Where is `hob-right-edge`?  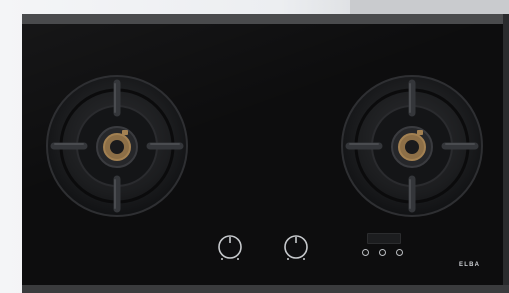
hob-right-edge is located at coordinates (506, 153).